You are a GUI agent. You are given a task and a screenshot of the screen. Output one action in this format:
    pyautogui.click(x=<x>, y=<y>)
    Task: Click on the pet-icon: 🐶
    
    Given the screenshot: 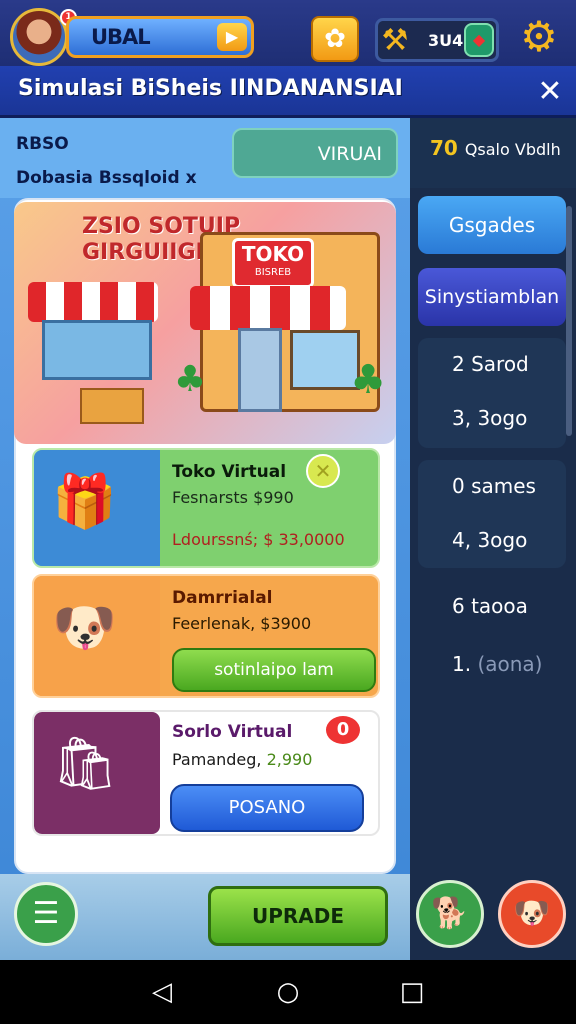 What is the action you would take?
    pyautogui.click(x=532, y=914)
    